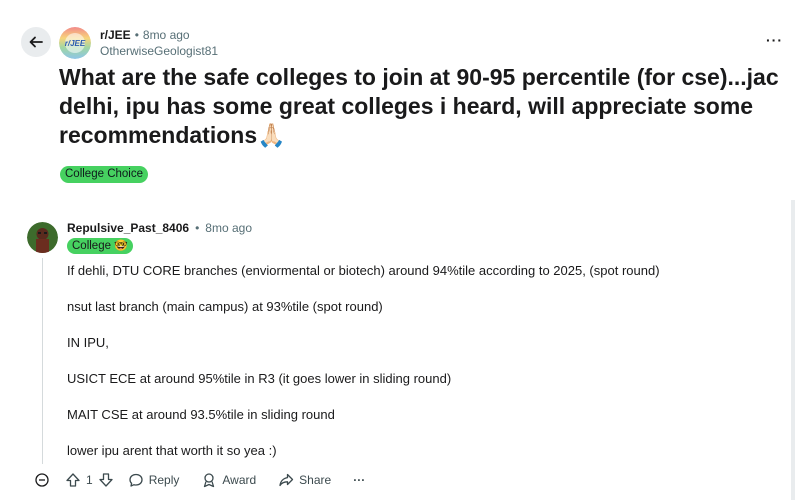 The width and height of the screenshot is (795, 501). I want to click on post-author: OtherwiseGeologist81, so click(159, 51).